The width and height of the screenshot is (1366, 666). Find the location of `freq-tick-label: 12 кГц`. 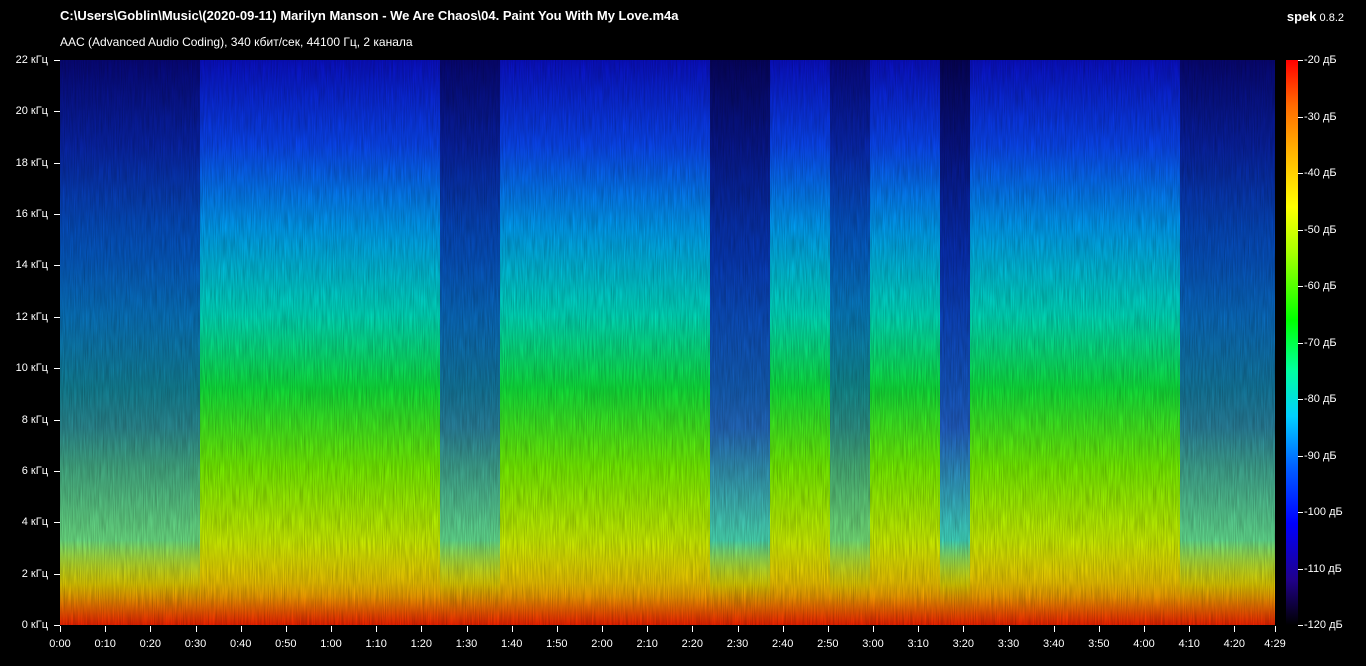

freq-tick-label: 12 кГц is located at coordinates (31, 316).